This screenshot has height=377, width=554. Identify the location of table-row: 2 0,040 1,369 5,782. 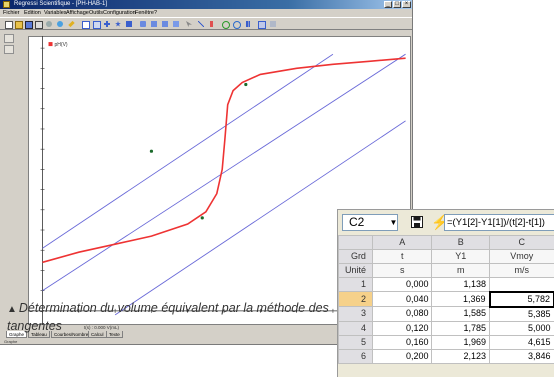
(446, 299).